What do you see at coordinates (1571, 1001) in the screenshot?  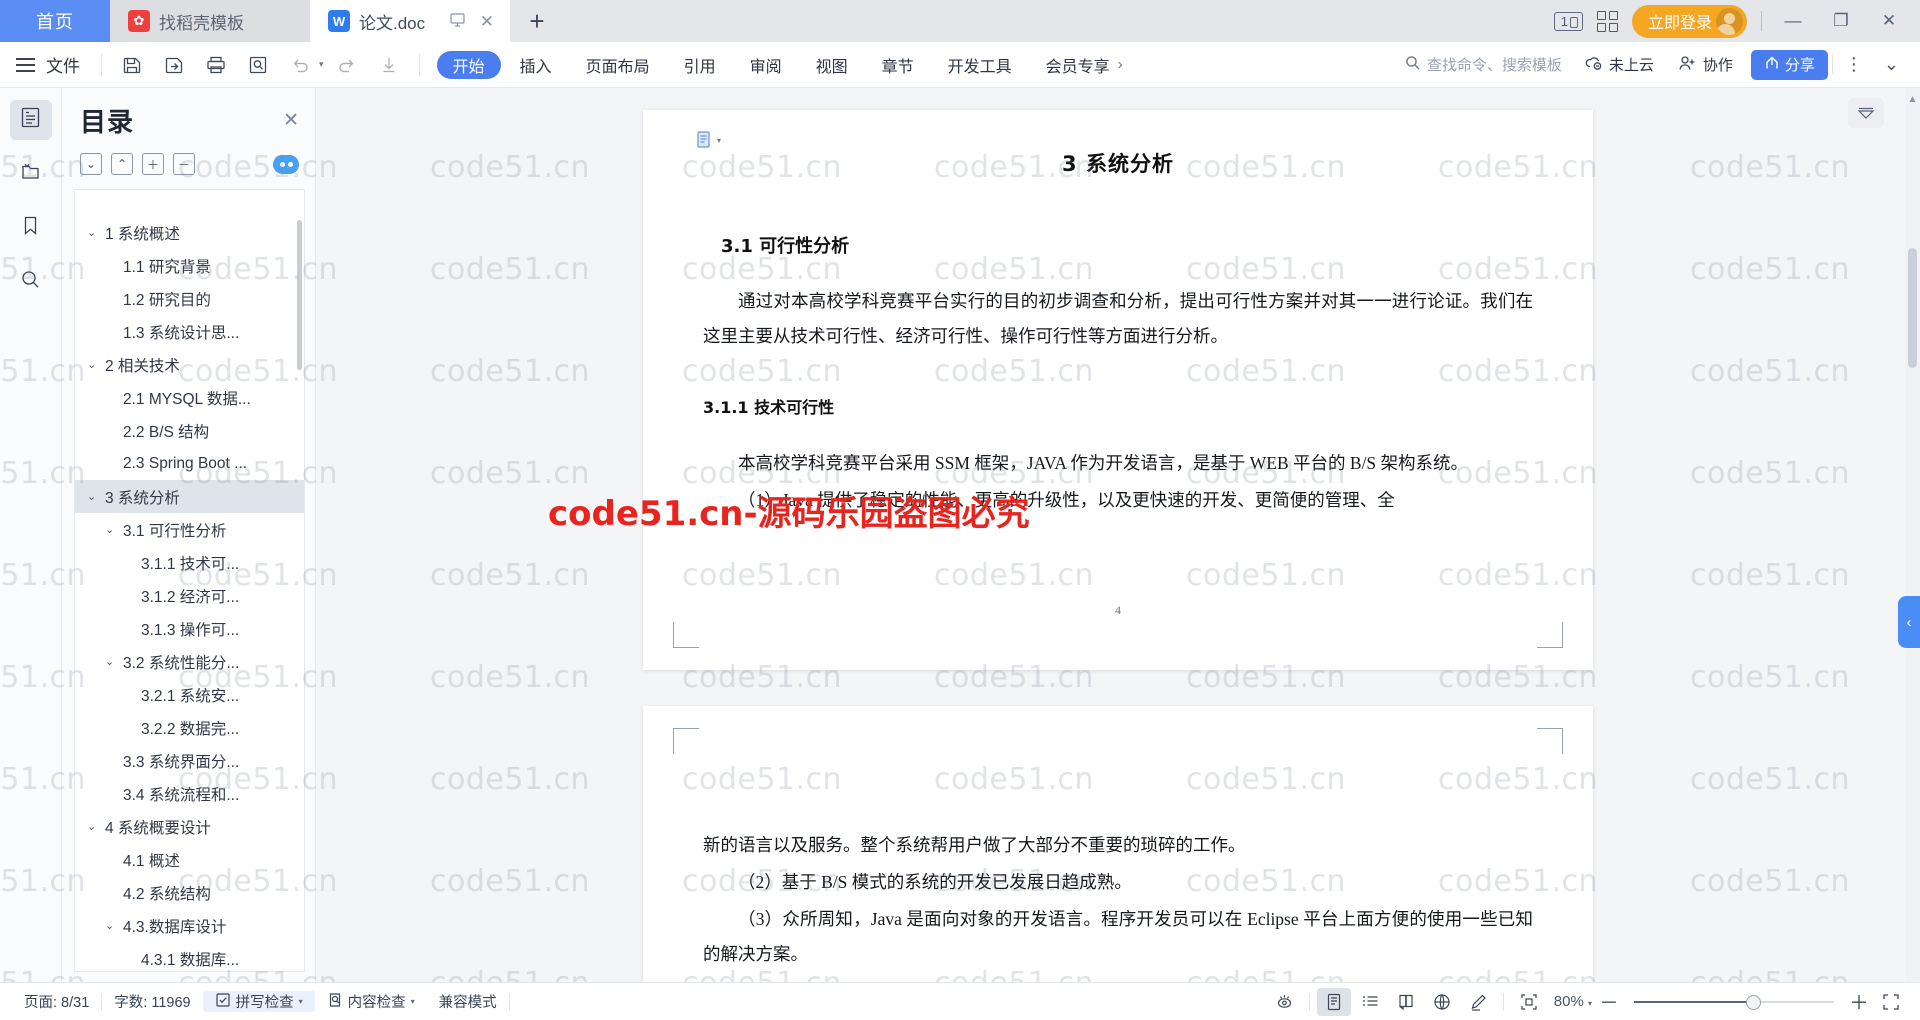 I see `zoom-level-button: 80% ▾` at bounding box center [1571, 1001].